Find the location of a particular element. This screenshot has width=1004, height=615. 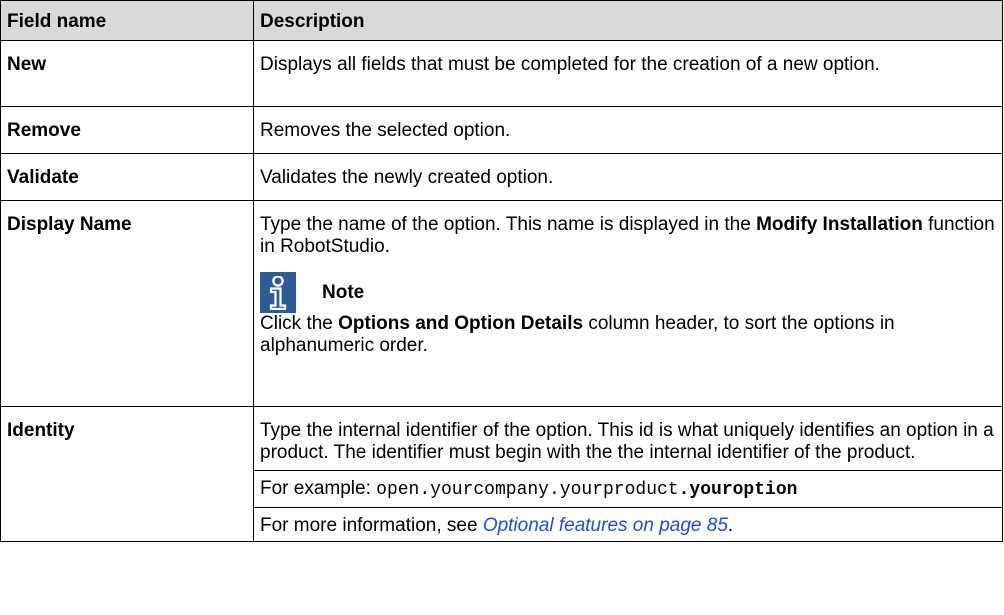

field-name-validate: Validate is located at coordinates (127, 177).